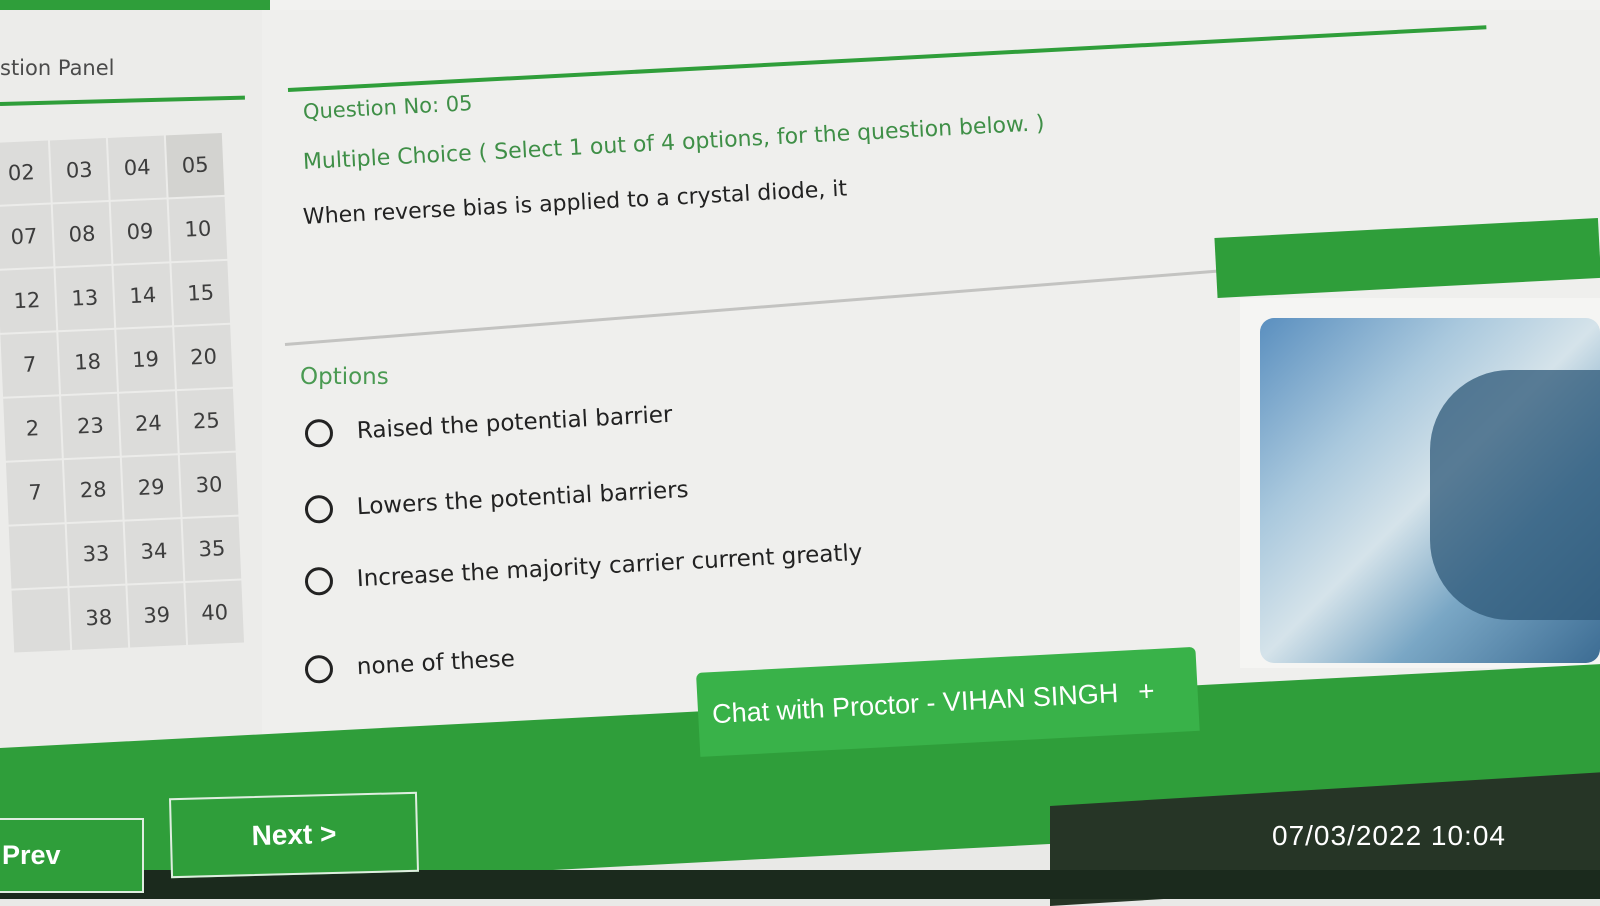 The width and height of the screenshot is (1600, 906). I want to click on top-header, so click(935, 5).